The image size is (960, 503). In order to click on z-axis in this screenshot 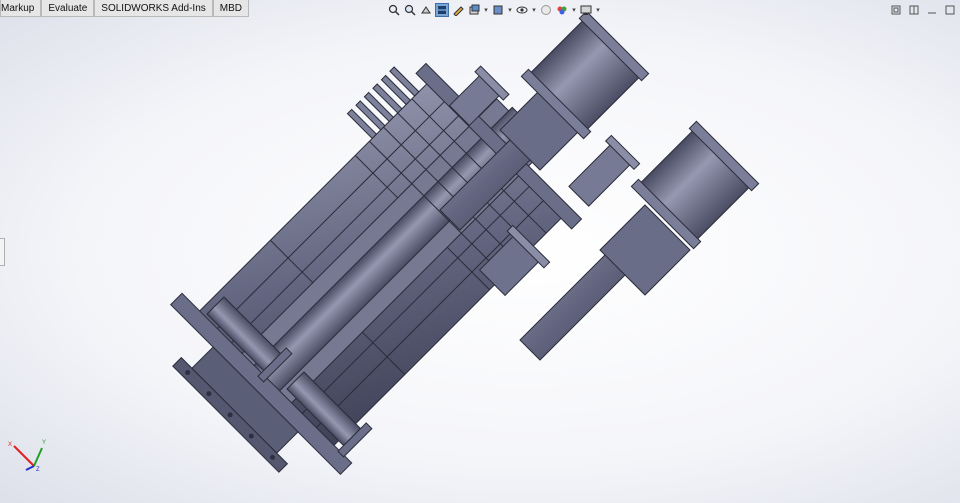, I will do `click(30, 468)`.